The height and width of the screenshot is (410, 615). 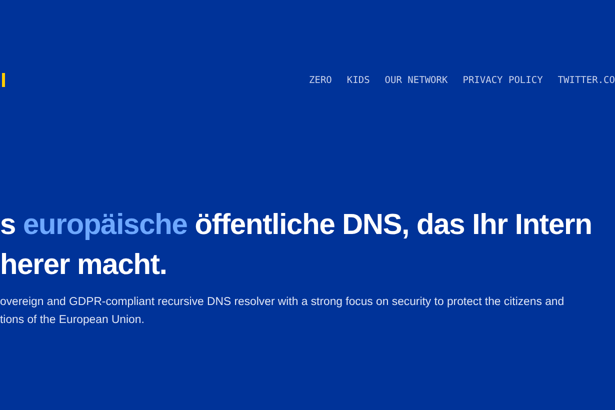 What do you see at coordinates (416, 80) in the screenshot?
I see `nav-link: OUR NETWORK` at bounding box center [416, 80].